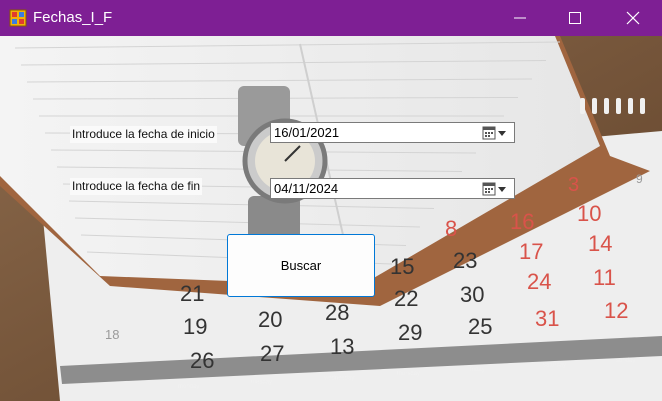 This screenshot has height=401, width=662. I want to click on calendar-day-number: 15, so click(402, 266).